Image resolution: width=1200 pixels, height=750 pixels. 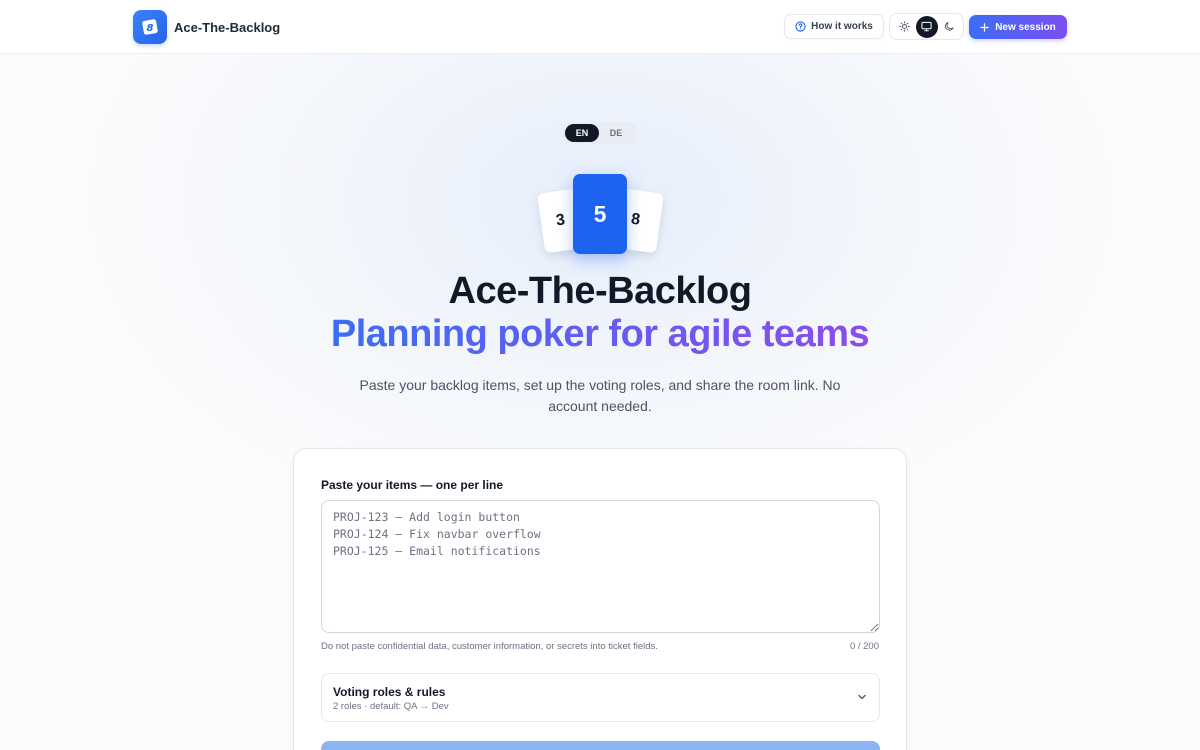 I want to click on how-it-works-button: How it works, so click(x=834, y=26).